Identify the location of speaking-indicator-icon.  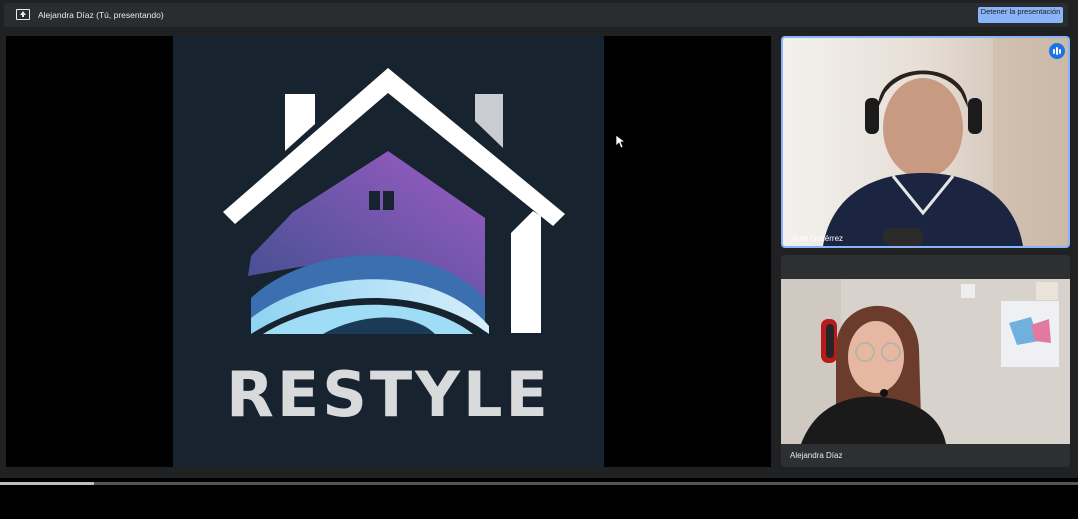
(1057, 51).